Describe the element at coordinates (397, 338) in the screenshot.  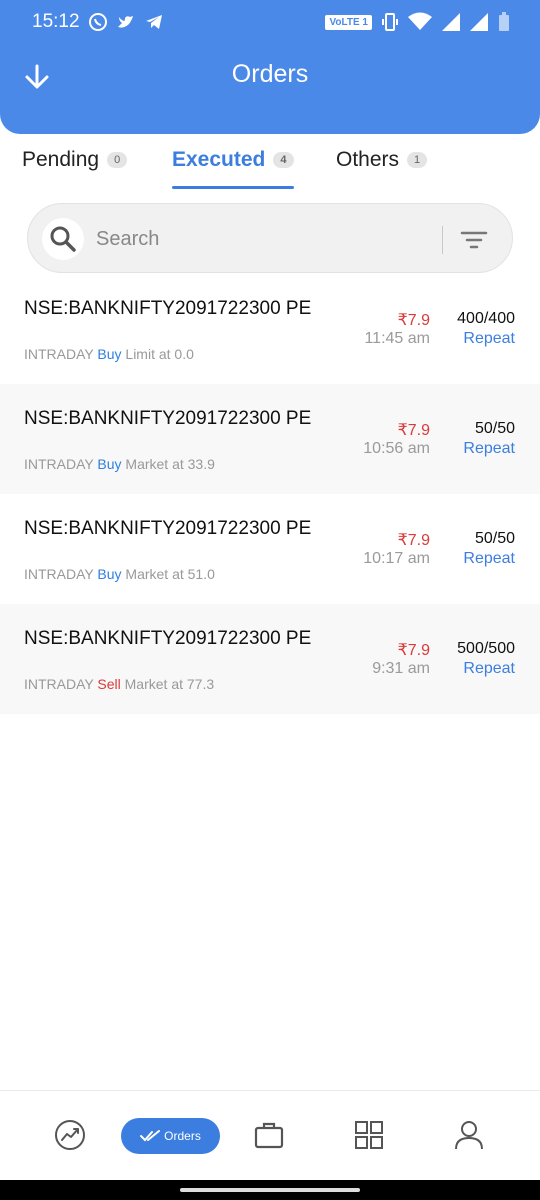
I see `order-time: 11:45 am` at that location.